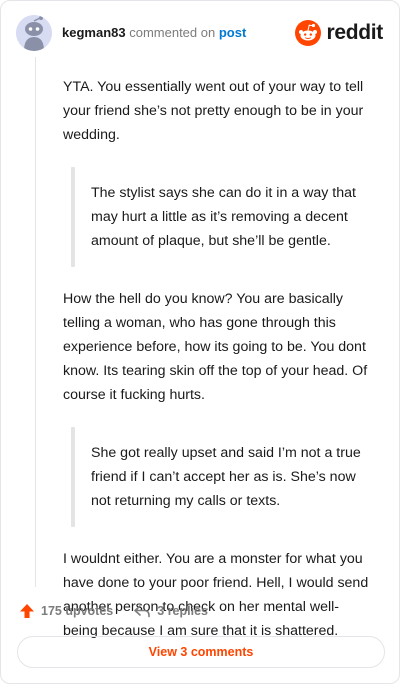 Image resolution: width=400 pixels, height=684 pixels. What do you see at coordinates (35, 322) in the screenshot?
I see `thread-line` at bounding box center [35, 322].